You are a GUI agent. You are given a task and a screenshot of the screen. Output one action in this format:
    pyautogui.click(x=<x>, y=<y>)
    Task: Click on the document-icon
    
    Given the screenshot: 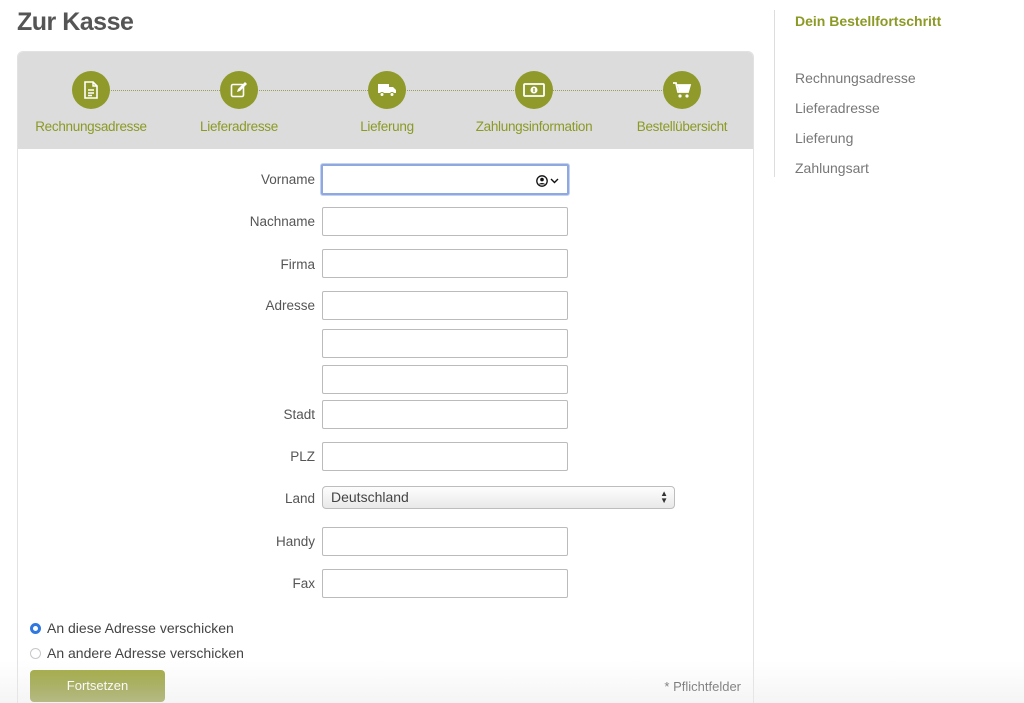 What is the action you would take?
    pyautogui.click(x=91, y=90)
    